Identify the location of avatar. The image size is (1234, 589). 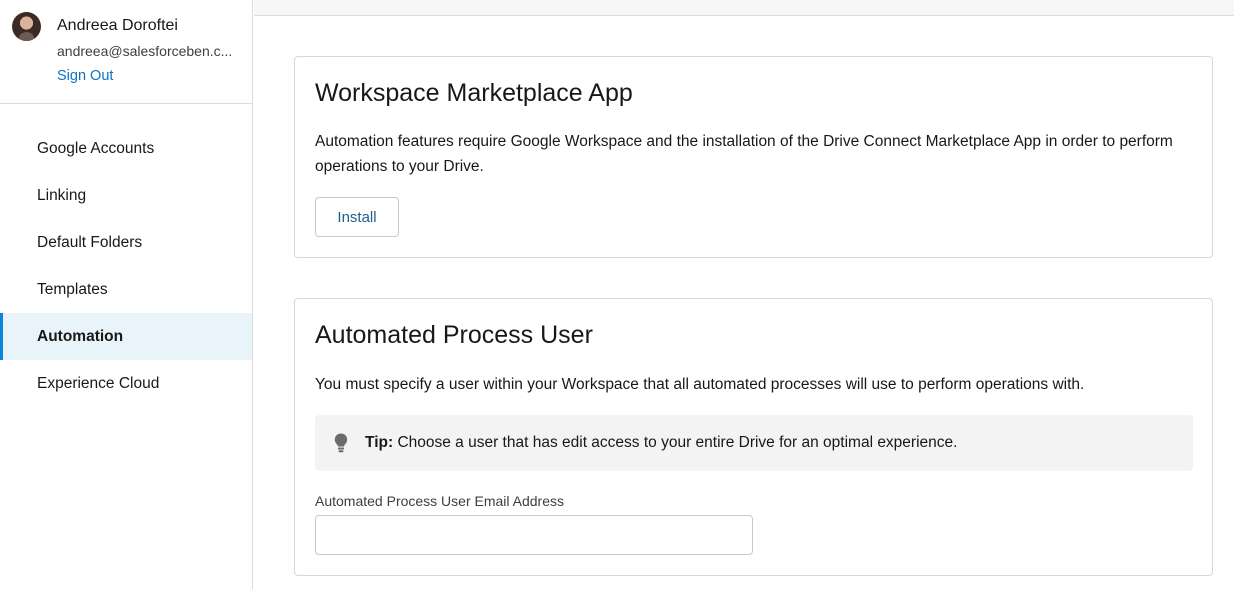
(26, 26).